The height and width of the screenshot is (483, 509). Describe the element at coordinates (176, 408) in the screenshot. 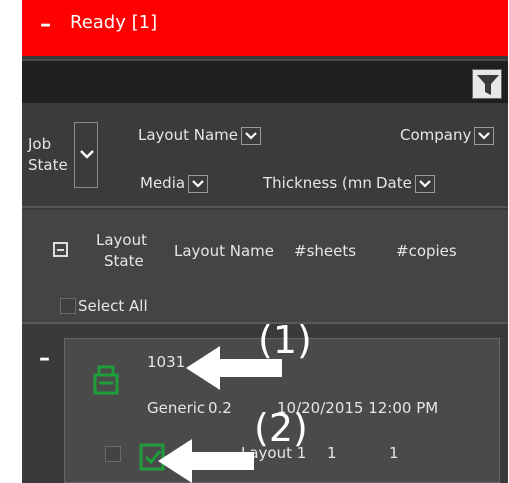

I see `job-media: Generic` at that location.